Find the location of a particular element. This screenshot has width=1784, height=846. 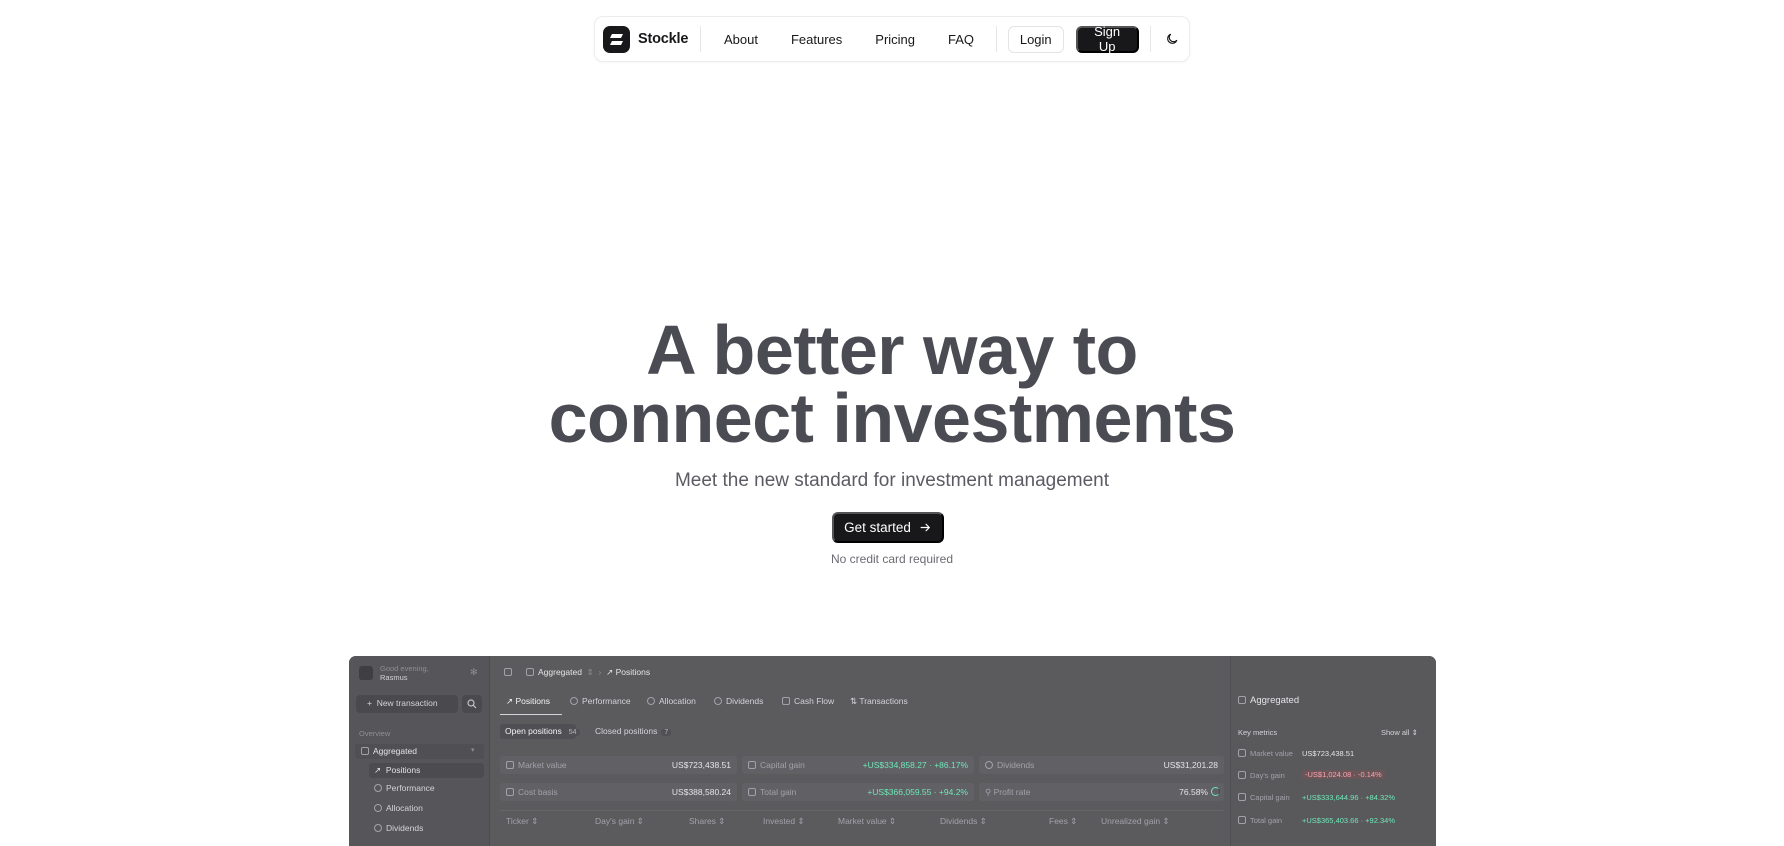

preview-right-row-value: +US$365,403.66 · +92.34% is located at coordinates (1348, 820).